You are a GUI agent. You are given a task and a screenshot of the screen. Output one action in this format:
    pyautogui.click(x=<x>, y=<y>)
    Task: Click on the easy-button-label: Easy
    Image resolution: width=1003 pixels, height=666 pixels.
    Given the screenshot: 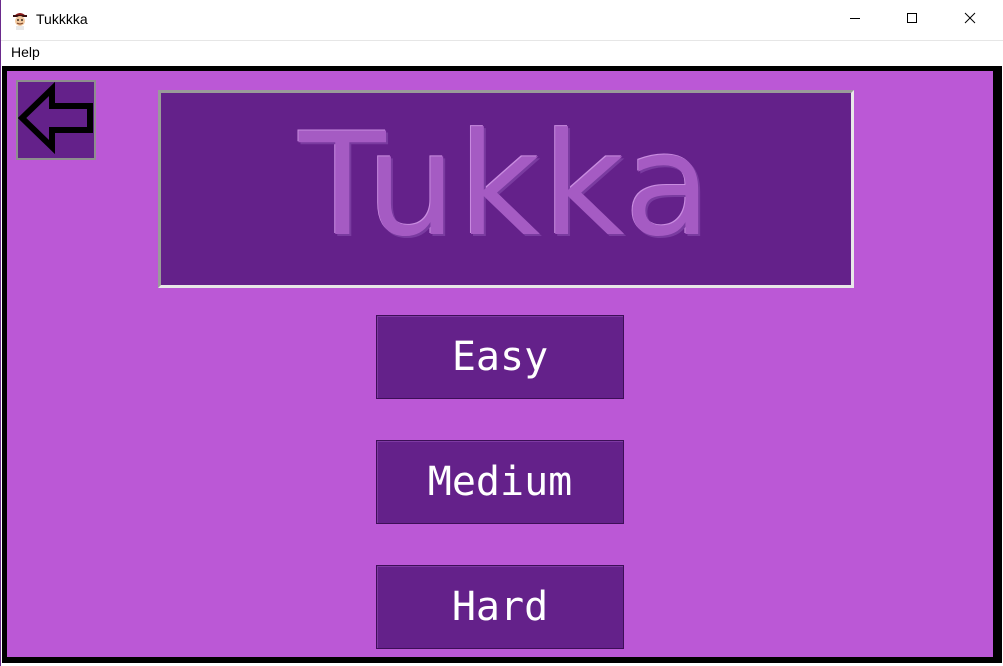 What is the action you would take?
    pyautogui.click(x=500, y=357)
    